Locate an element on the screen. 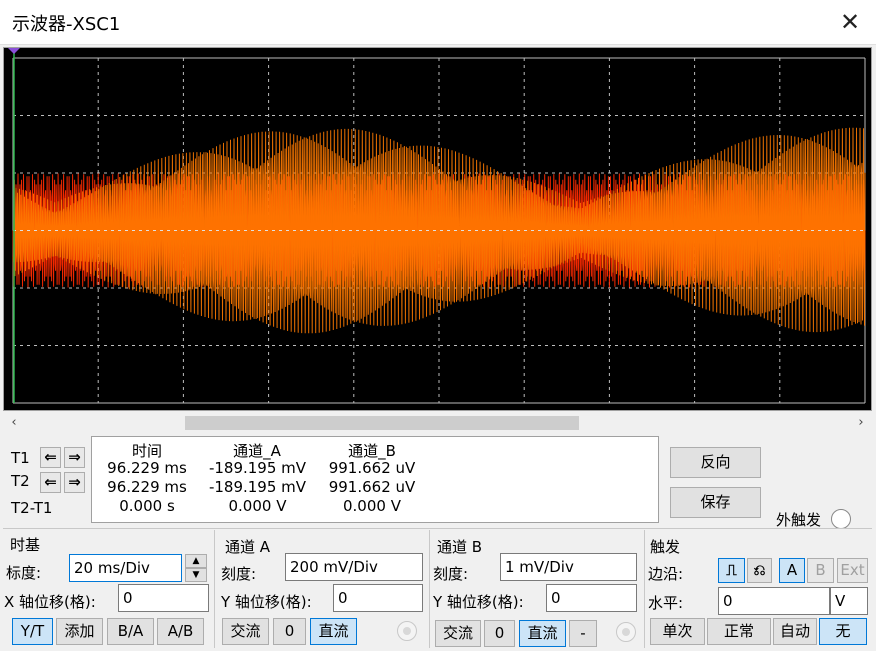 This screenshot has width=876, height=651. channel-b-zero-button: 0 is located at coordinates (499, 633).